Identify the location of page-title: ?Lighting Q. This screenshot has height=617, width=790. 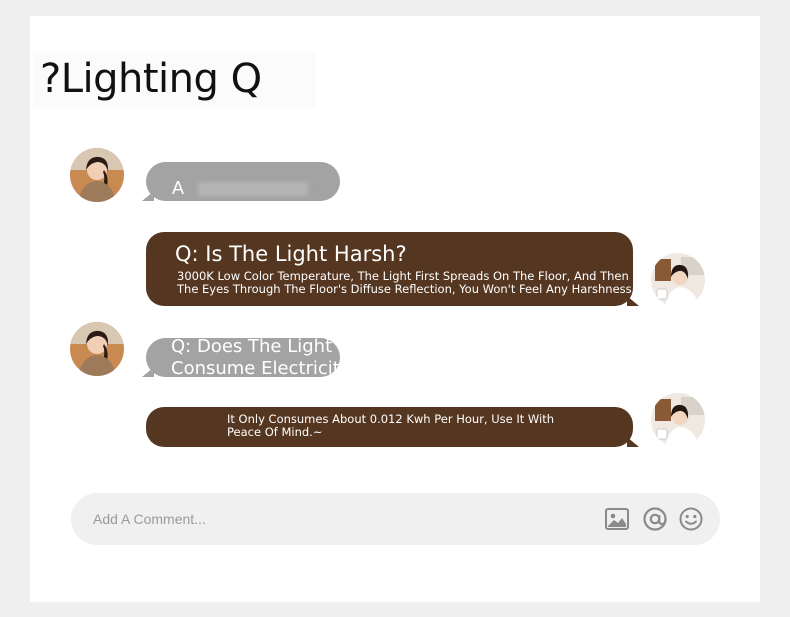
(151, 79).